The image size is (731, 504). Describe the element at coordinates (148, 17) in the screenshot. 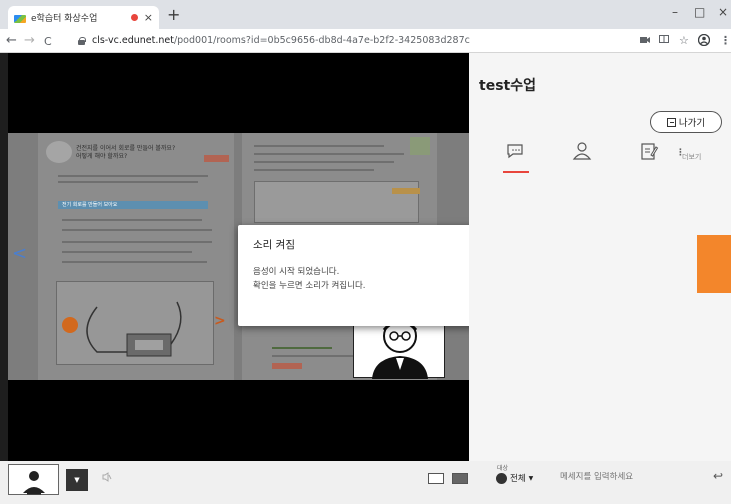

I see `tab-close-button: ×` at that location.